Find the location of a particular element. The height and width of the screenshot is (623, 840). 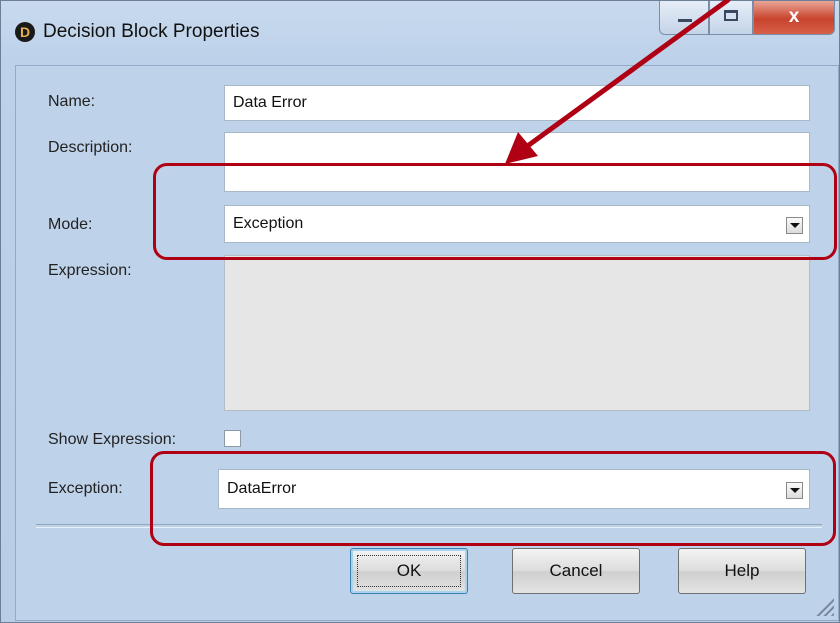

maximize-icon is located at coordinates (731, 15).